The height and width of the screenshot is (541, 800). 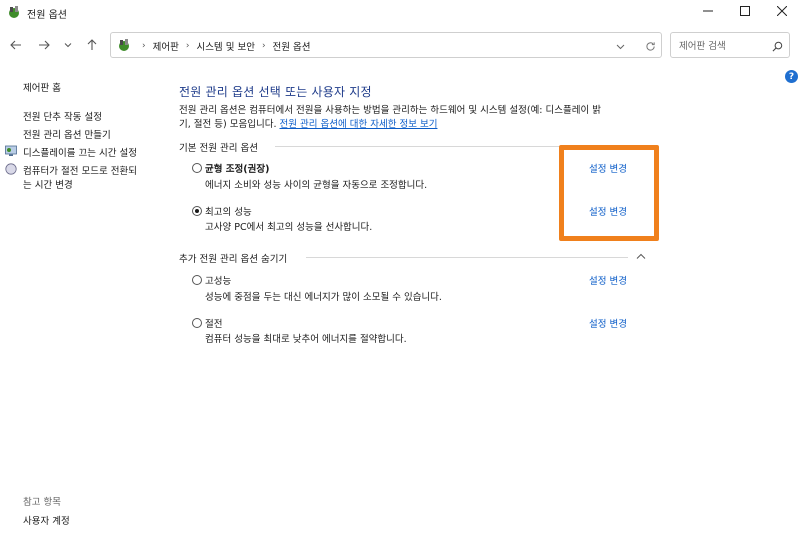 What do you see at coordinates (124, 45) in the screenshot?
I see `control-panel-icon` at bounding box center [124, 45].